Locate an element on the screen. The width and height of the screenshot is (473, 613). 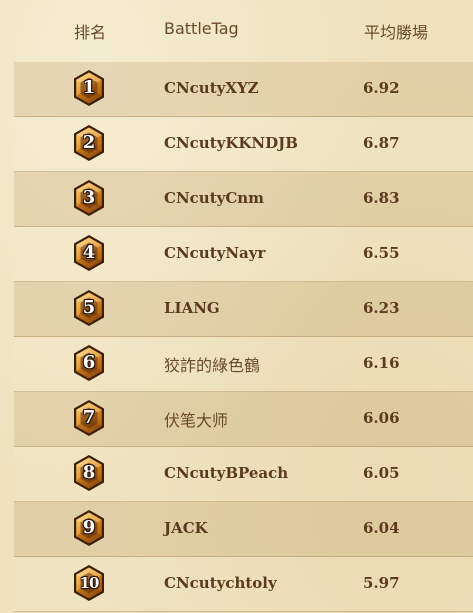
battletag-column-header: BattleTag is located at coordinates (201, 28).